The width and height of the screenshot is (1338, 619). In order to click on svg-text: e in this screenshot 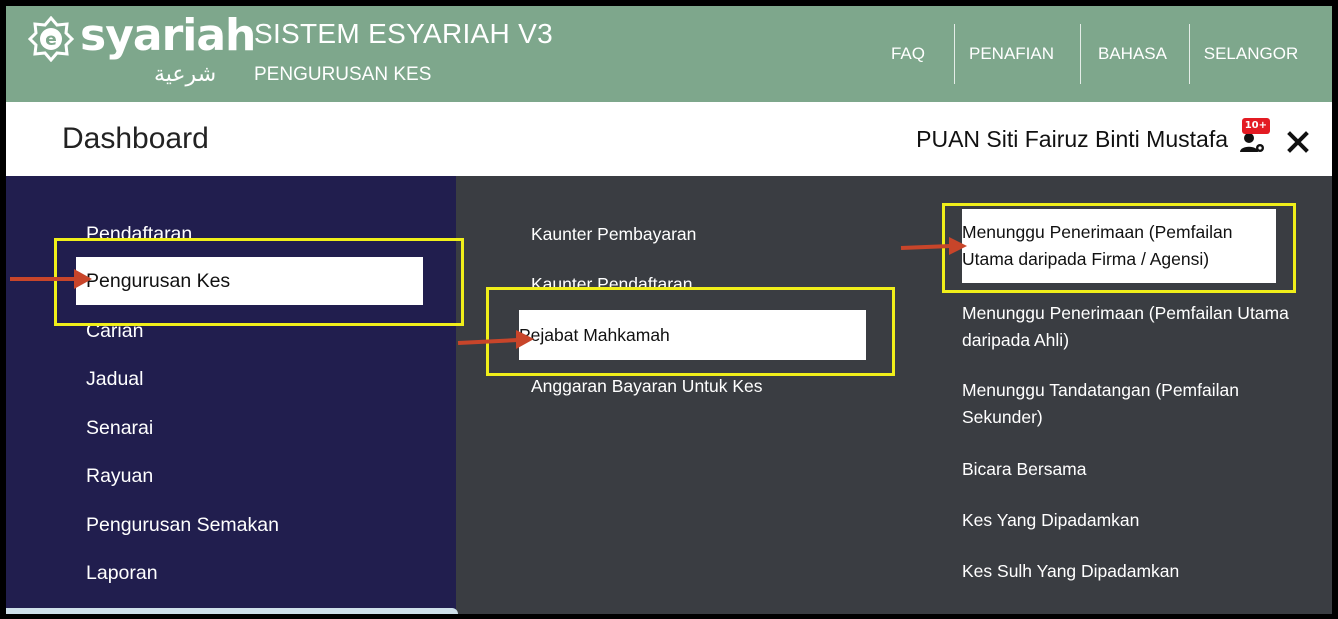, I will do `click(51, 40)`.